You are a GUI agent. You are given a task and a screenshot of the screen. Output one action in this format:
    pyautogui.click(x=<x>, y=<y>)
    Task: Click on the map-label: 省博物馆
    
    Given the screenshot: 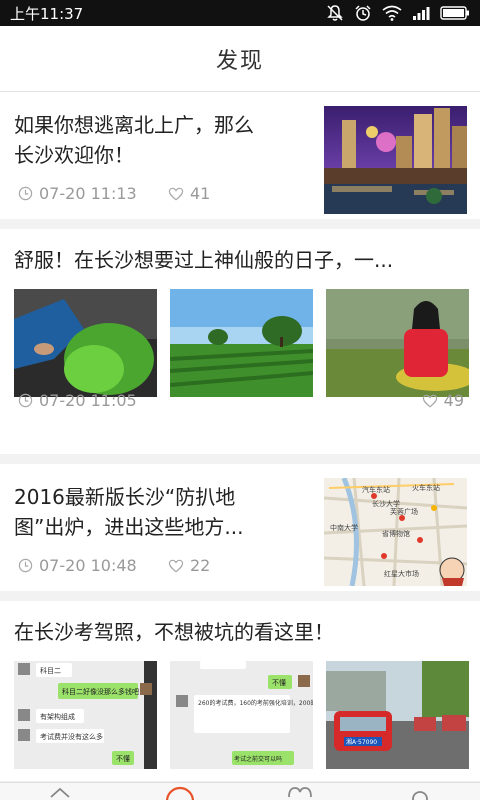 What is the action you would take?
    pyautogui.click(x=396, y=533)
    